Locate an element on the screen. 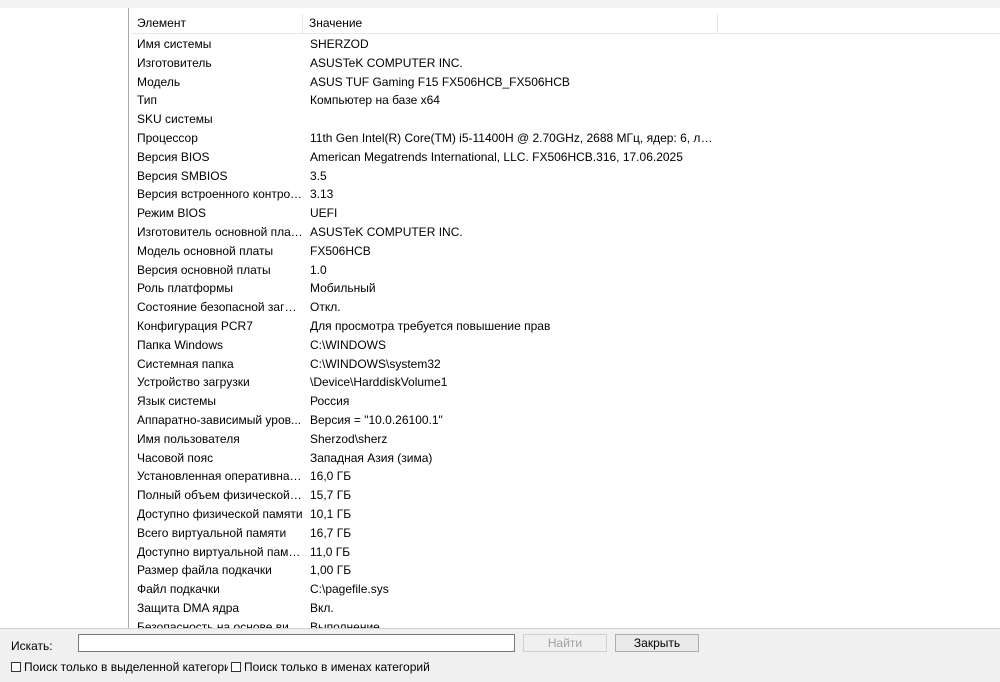  row-item: Конфигурация PCR7 is located at coordinates (195, 325).